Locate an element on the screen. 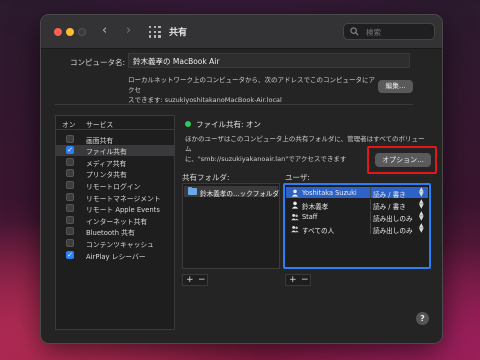 The height and width of the screenshot is (360, 480). service-label: 画面共有 is located at coordinates (100, 140).